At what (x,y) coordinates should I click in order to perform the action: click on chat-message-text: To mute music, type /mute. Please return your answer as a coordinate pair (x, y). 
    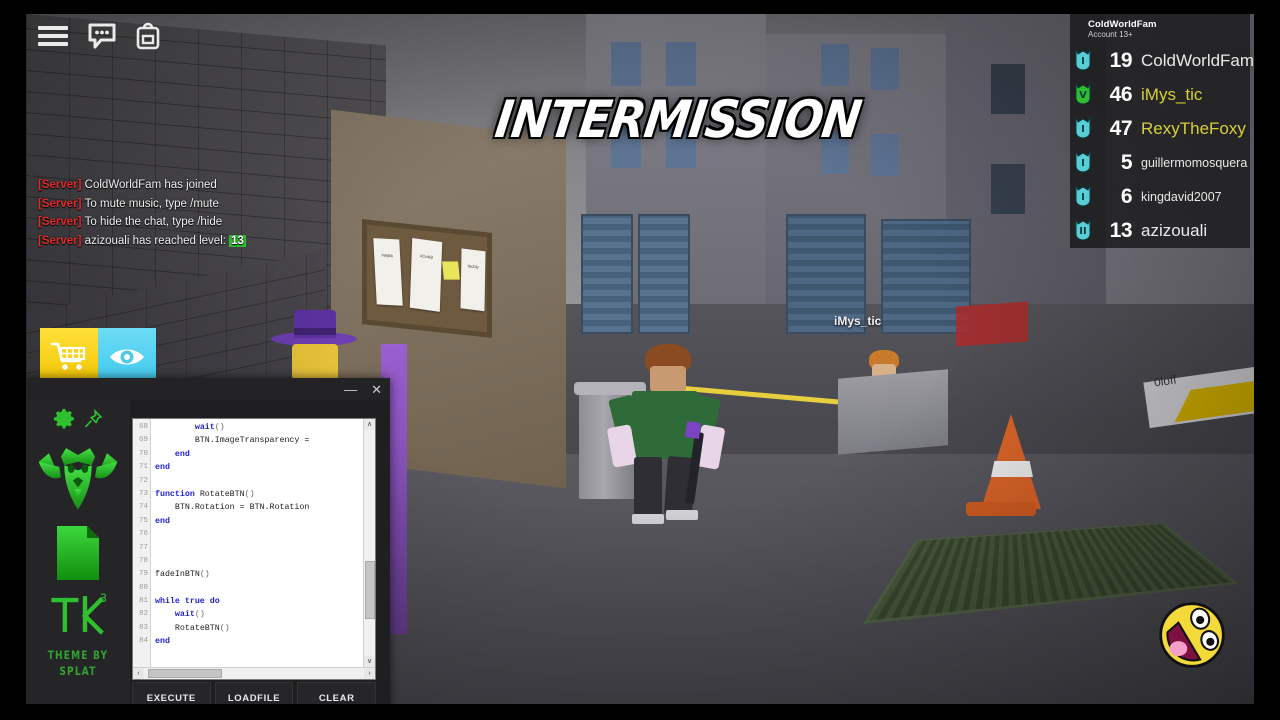
    Looking at the image, I should click on (151, 203).